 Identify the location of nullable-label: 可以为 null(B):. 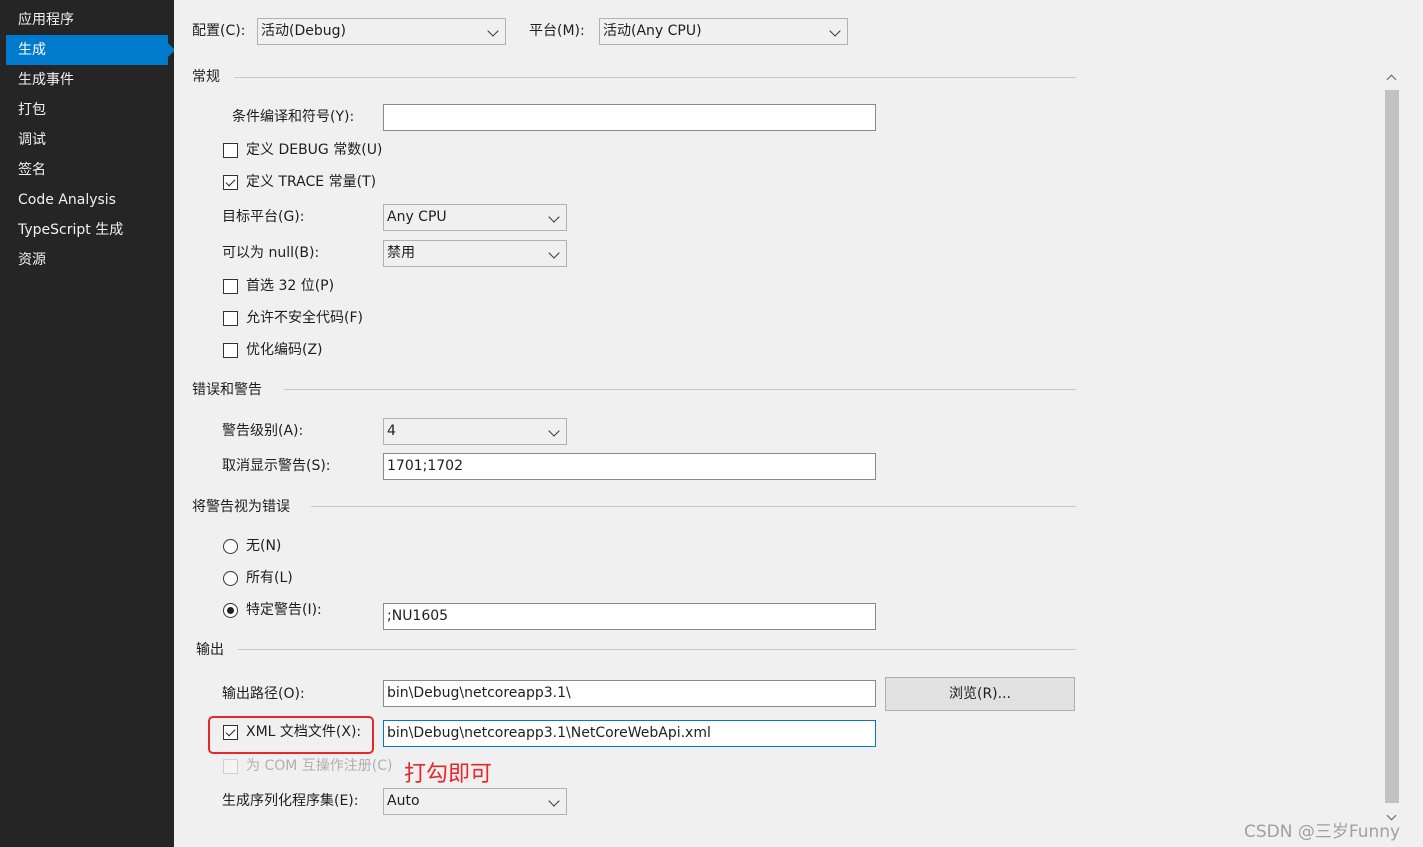
(271, 253).